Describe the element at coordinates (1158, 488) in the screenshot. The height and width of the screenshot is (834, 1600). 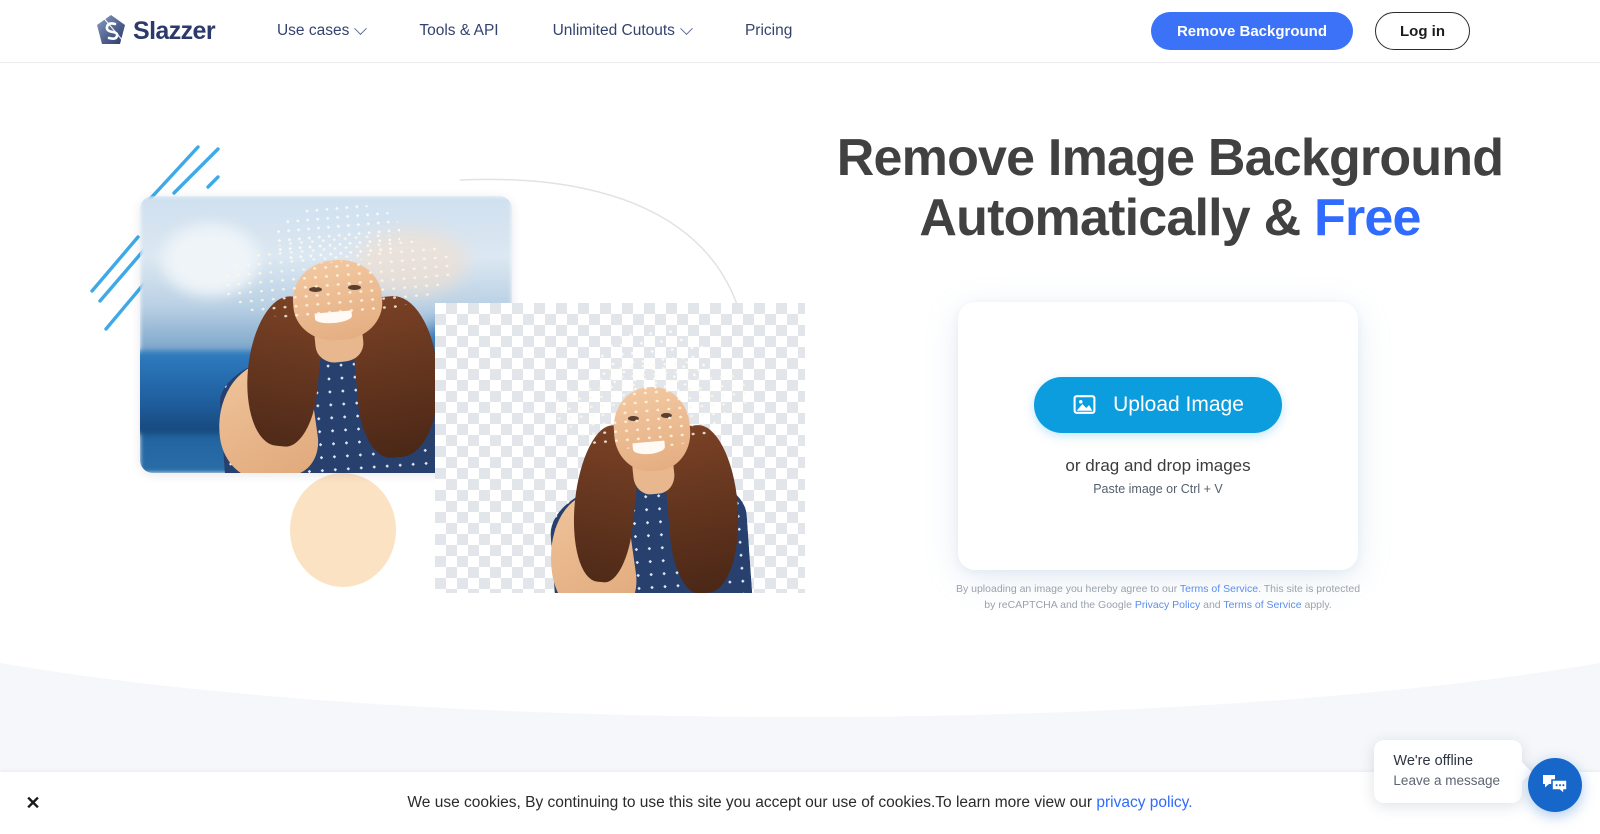
I see `paste-hint-text: Paste image or Ctrl + V` at that location.